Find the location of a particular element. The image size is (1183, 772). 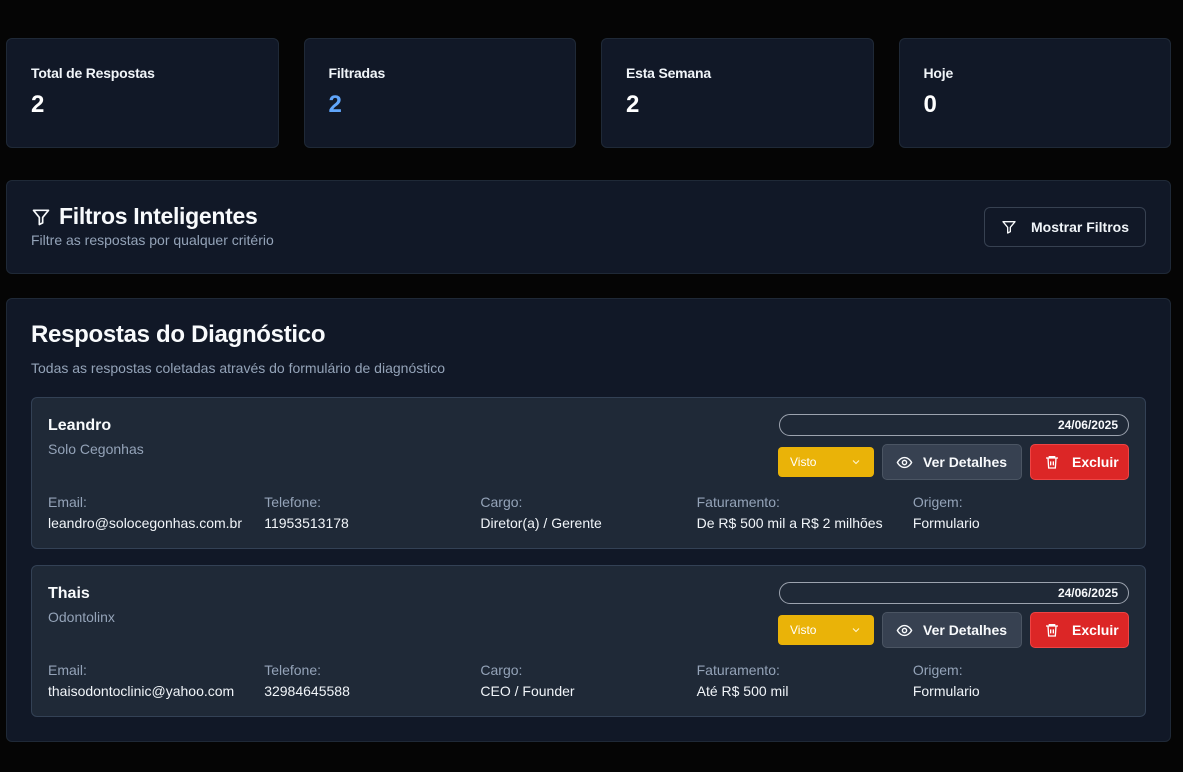

show-filters-button: Mostrar Filtros is located at coordinates (1064, 227).